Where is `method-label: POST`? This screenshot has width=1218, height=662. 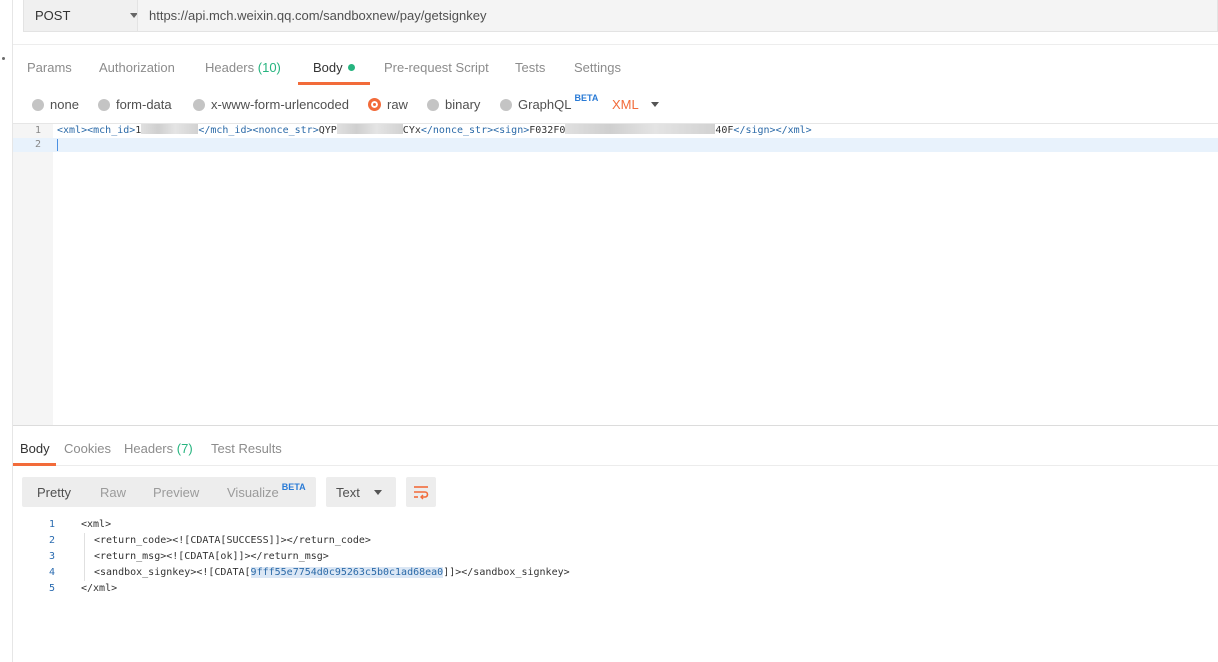
method-label: POST is located at coordinates (53, 15).